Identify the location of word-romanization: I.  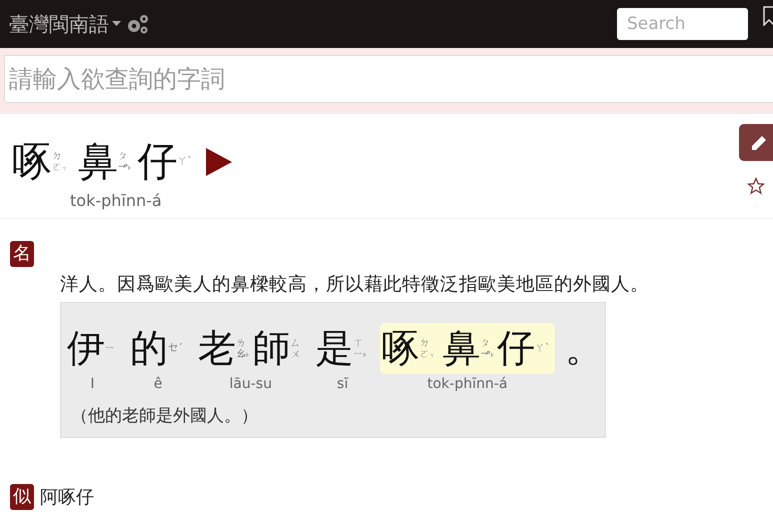
(92, 384).